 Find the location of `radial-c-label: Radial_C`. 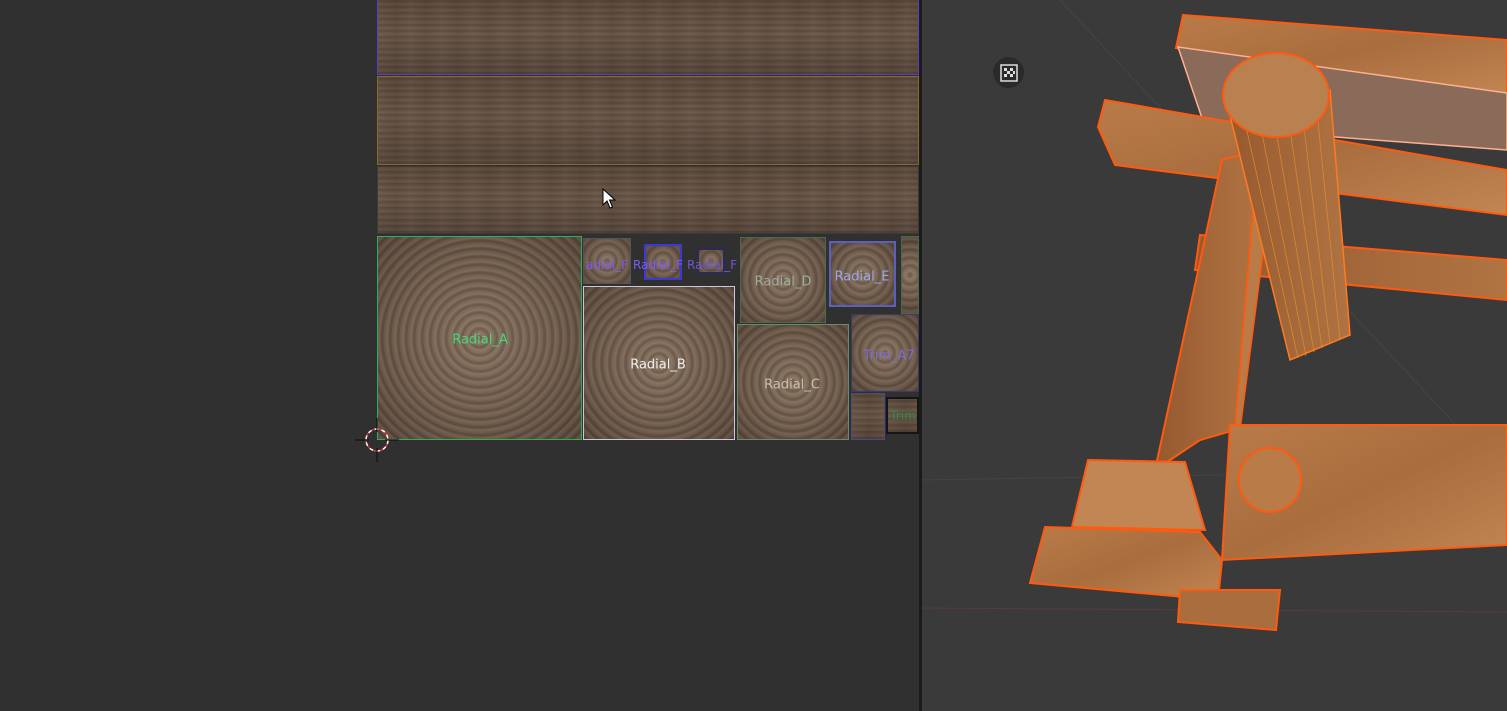

radial-c-label: Radial_C is located at coordinates (792, 385).